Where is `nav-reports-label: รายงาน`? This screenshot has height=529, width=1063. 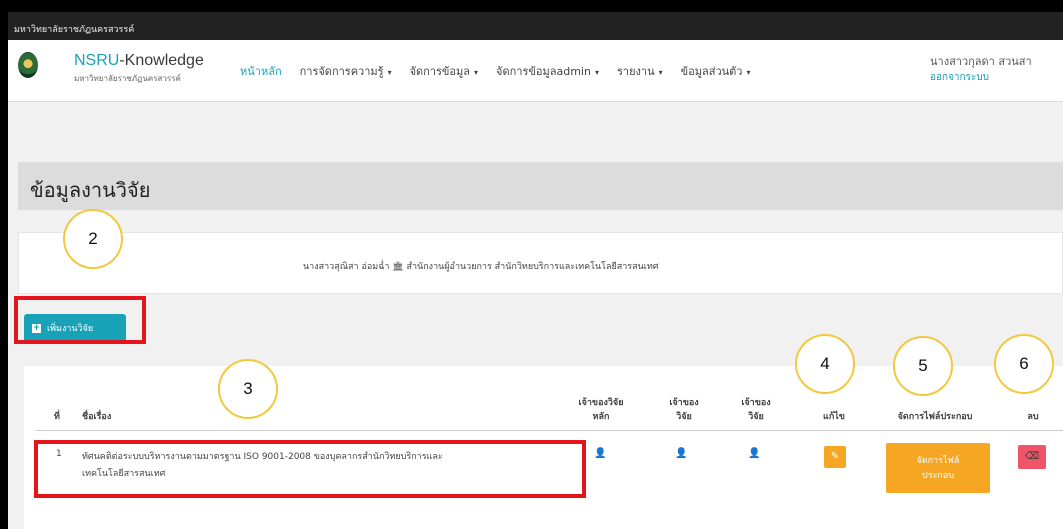
nav-reports-label: รายงาน is located at coordinates (635, 71).